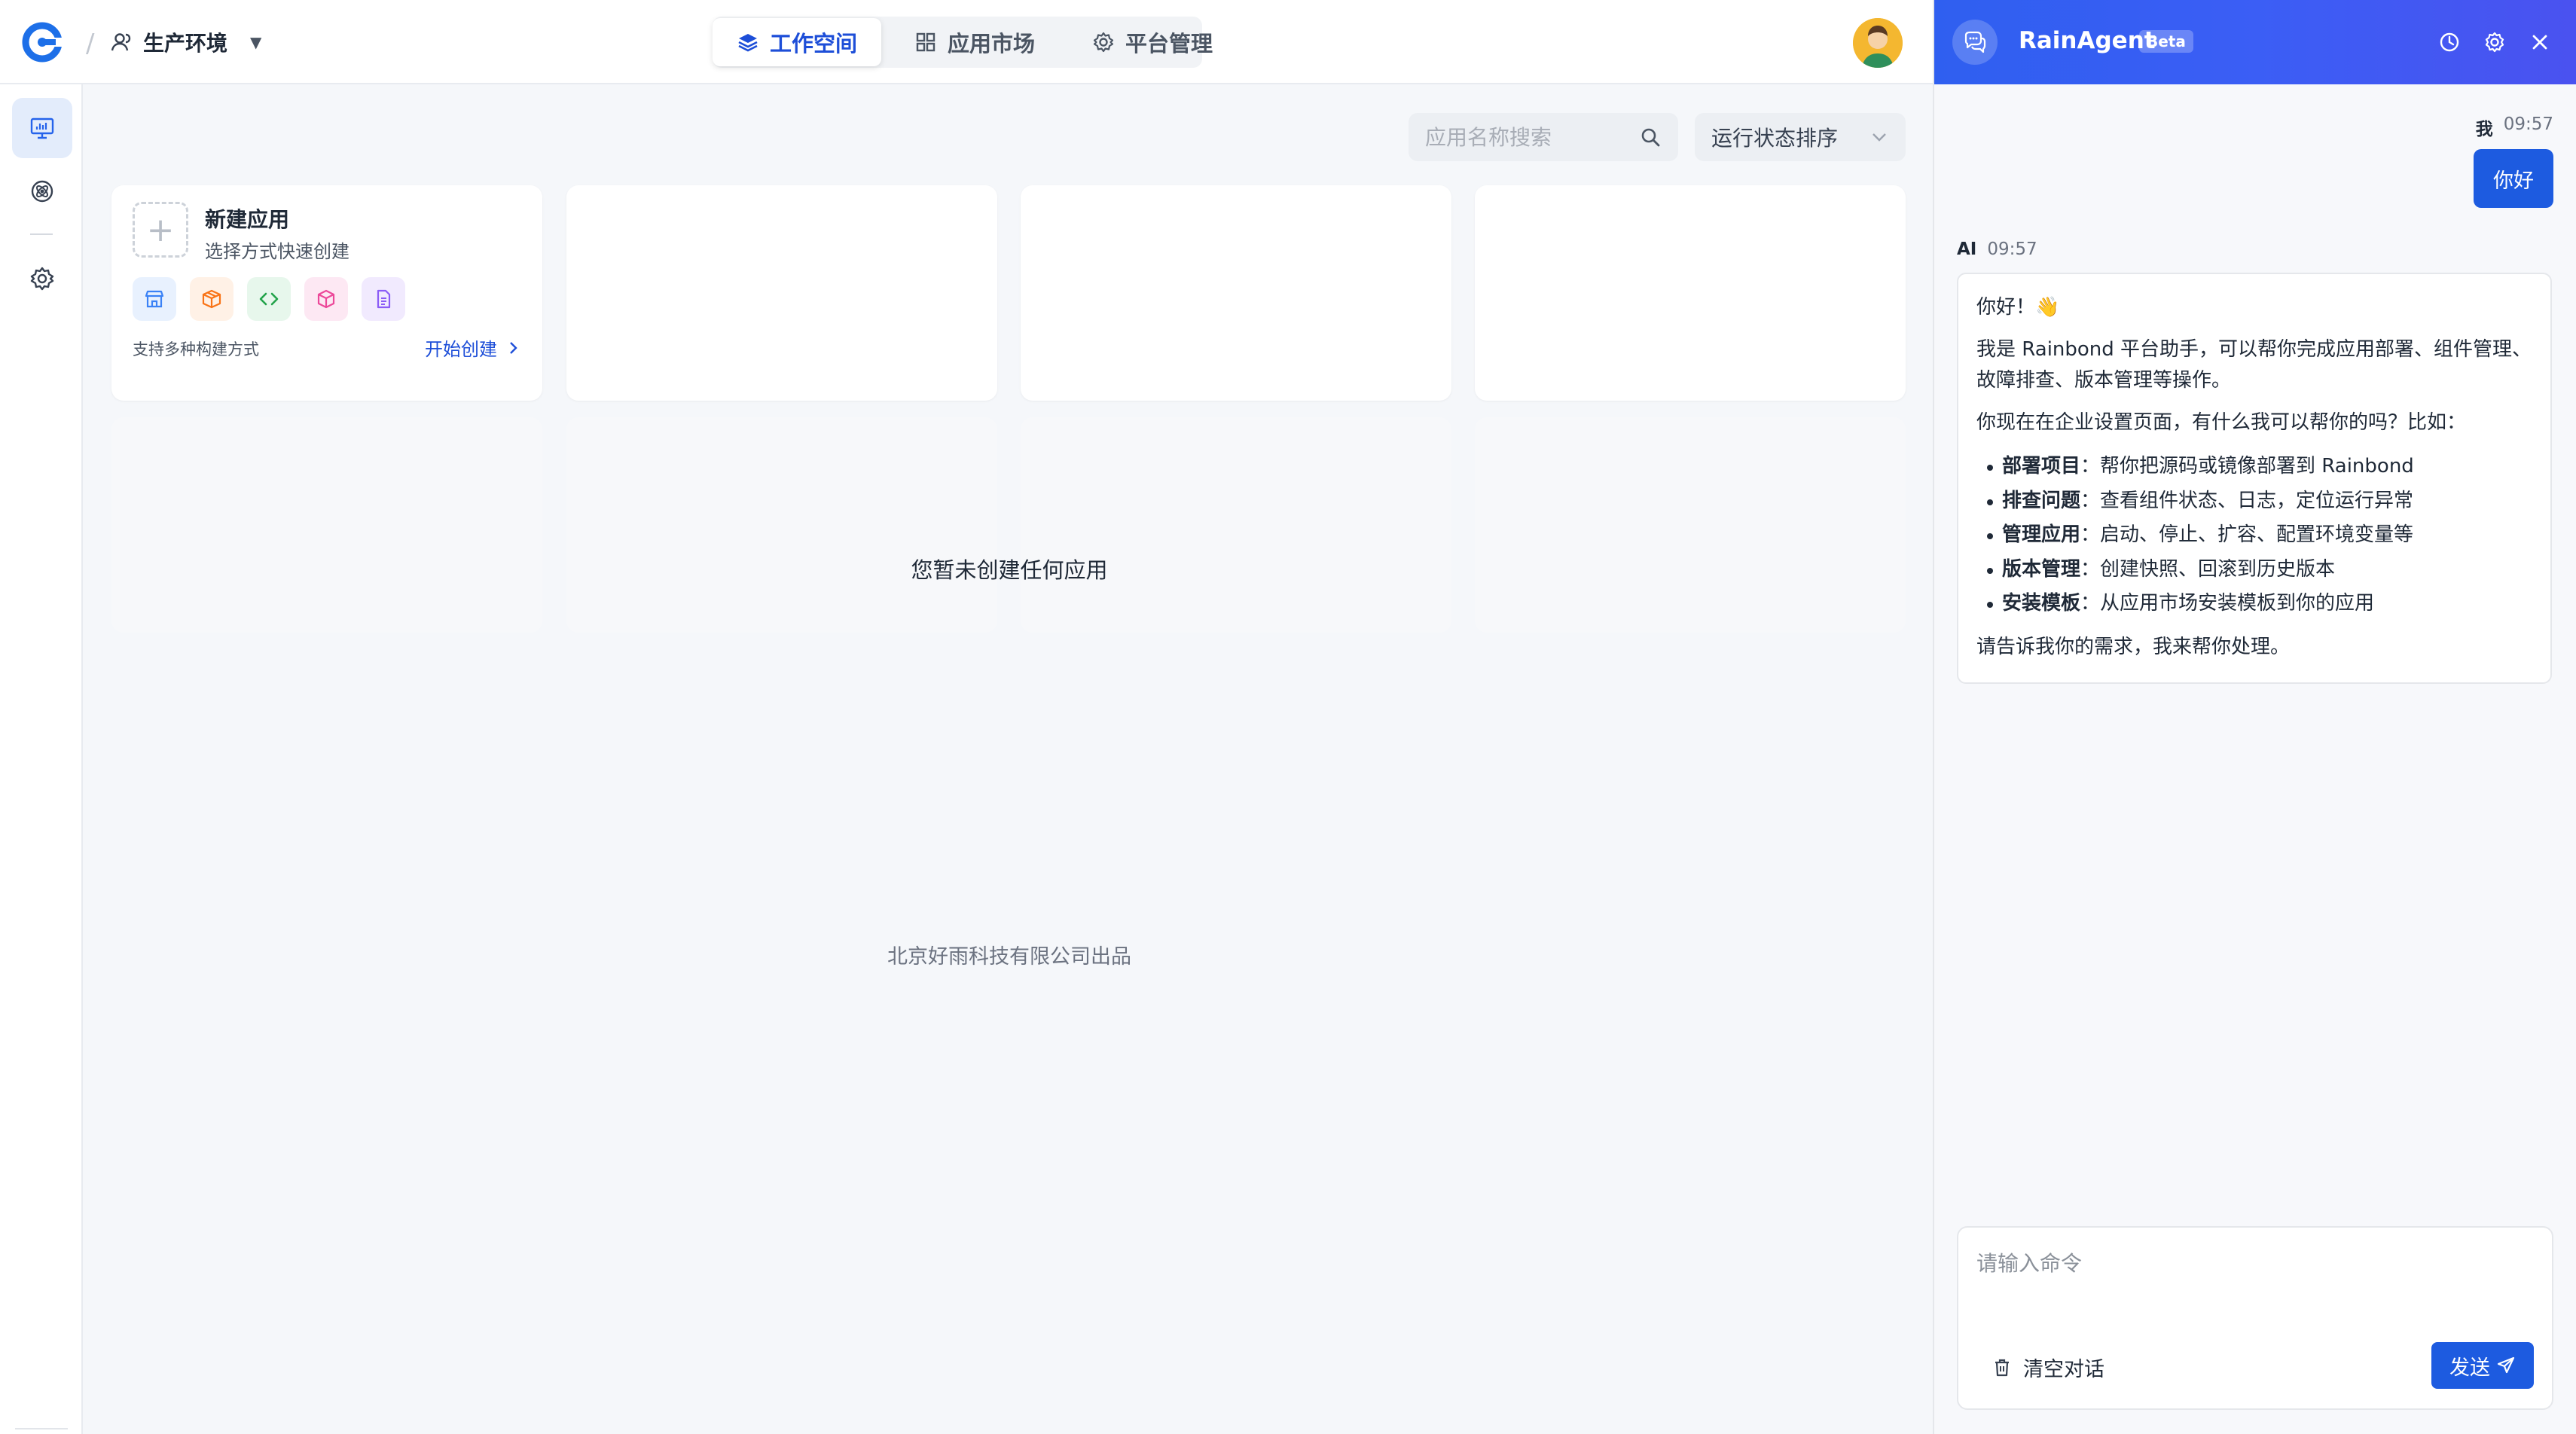 The height and width of the screenshot is (1434, 2576). What do you see at coordinates (2133, 646) in the screenshot?
I see `ai-closing: 请告诉我你的需求，我来帮你处理。` at bounding box center [2133, 646].